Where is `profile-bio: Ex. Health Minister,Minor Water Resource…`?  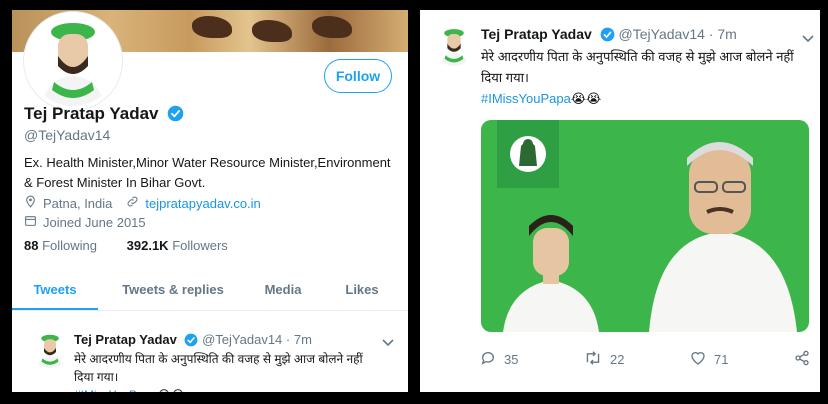
profile-bio: Ex. Health Minister,Minor Water Resource… is located at coordinates (207, 172).